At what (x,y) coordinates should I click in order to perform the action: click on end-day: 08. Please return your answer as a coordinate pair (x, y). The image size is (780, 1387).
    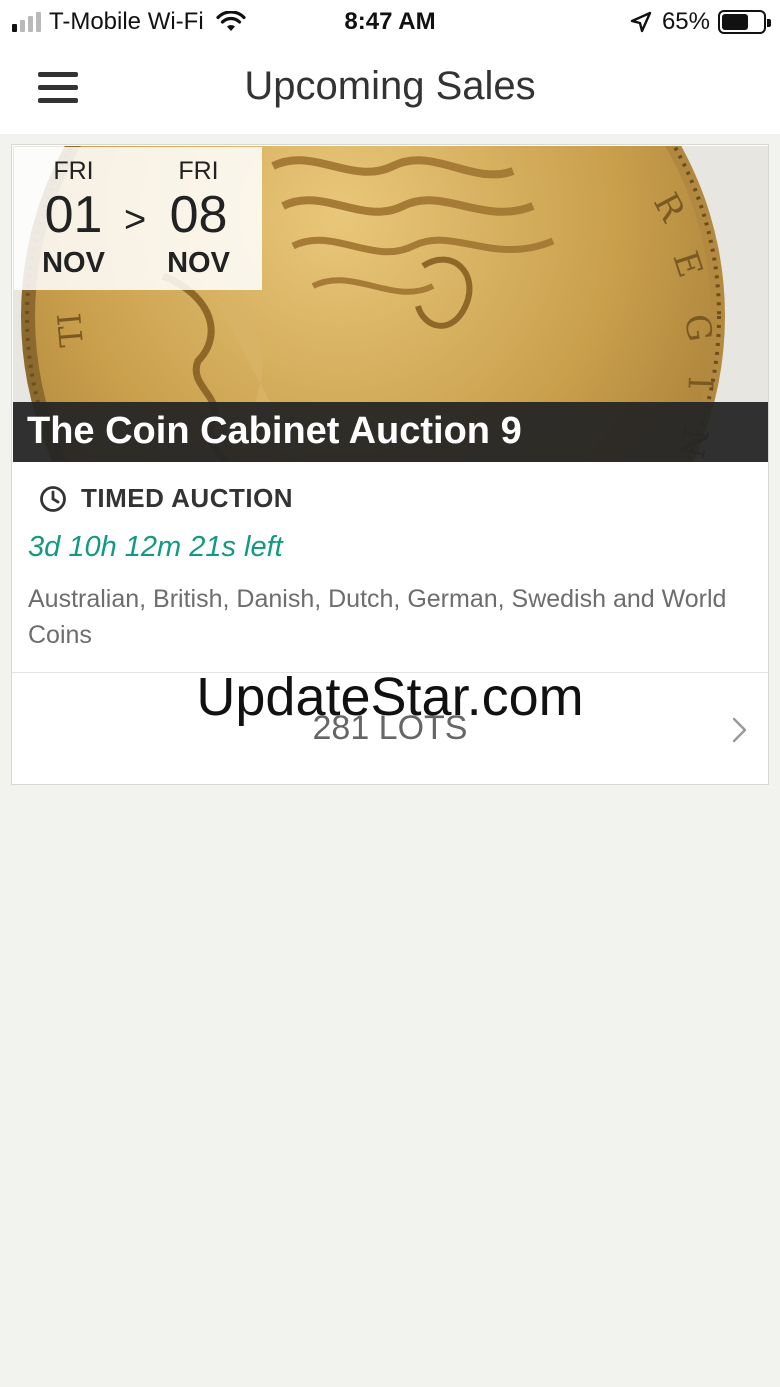
    Looking at the image, I should click on (198, 215).